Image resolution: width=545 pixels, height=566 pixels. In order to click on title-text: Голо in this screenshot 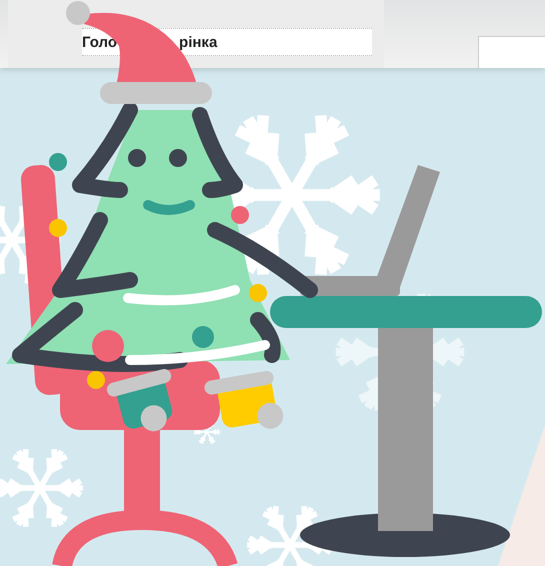, I will do `click(100, 42)`.